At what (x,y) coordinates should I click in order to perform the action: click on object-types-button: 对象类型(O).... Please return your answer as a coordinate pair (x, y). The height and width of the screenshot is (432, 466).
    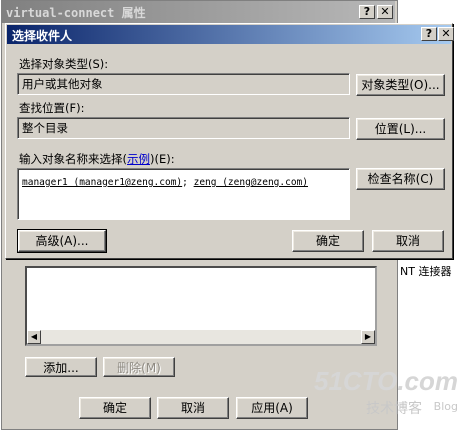
    Looking at the image, I should click on (400, 85).